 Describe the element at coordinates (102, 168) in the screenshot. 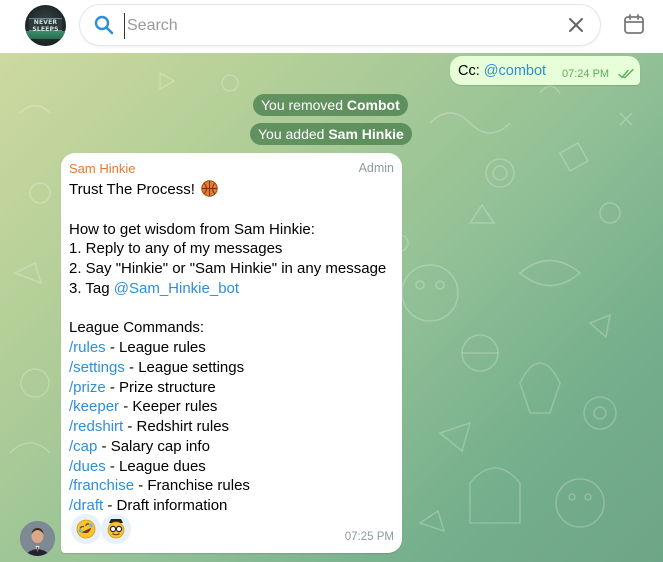

I see `sender-name: Sam Hinkie` at that location.